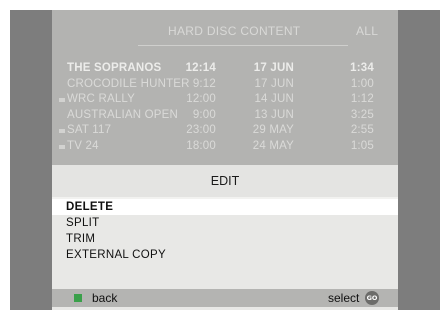 Image resolution: width=440 pixels, height=315 pixels. What do you see at coordinates (104, 298) in the screenshot?
I see `back-label: back` at bounding box center [104, 298].